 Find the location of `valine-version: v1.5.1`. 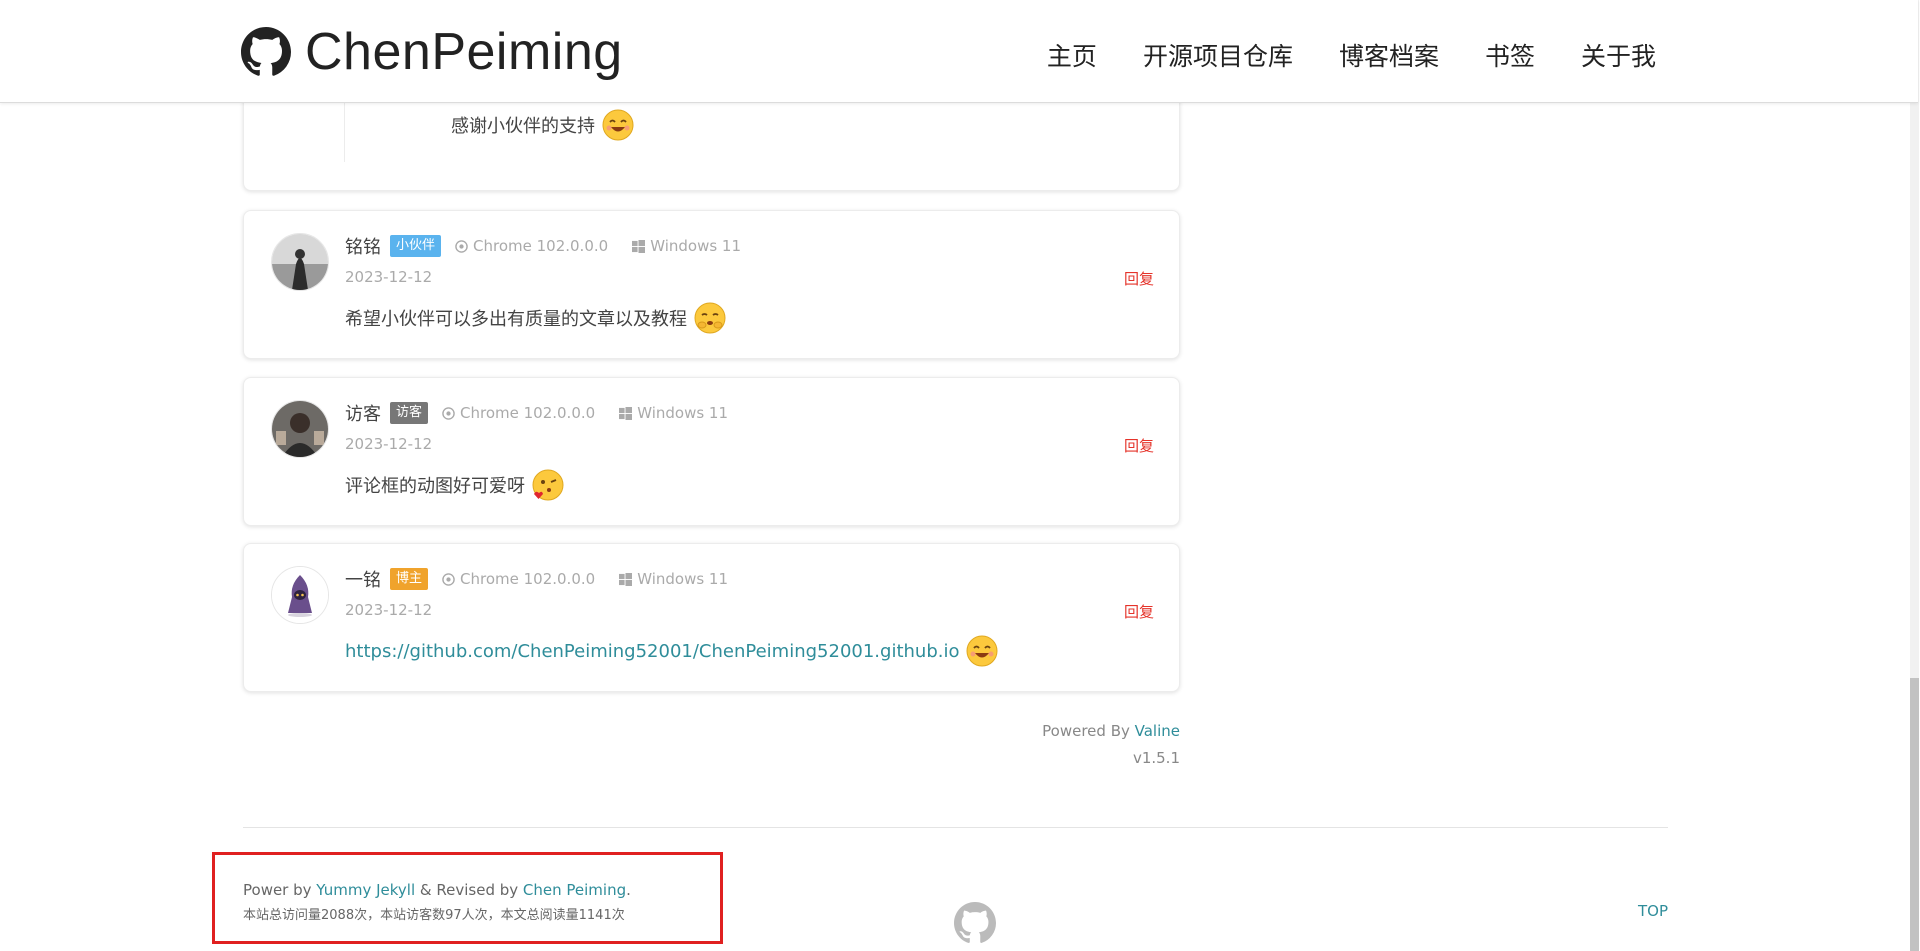

valine-version: v1.5.1 is located at coordinates (1156, 758).